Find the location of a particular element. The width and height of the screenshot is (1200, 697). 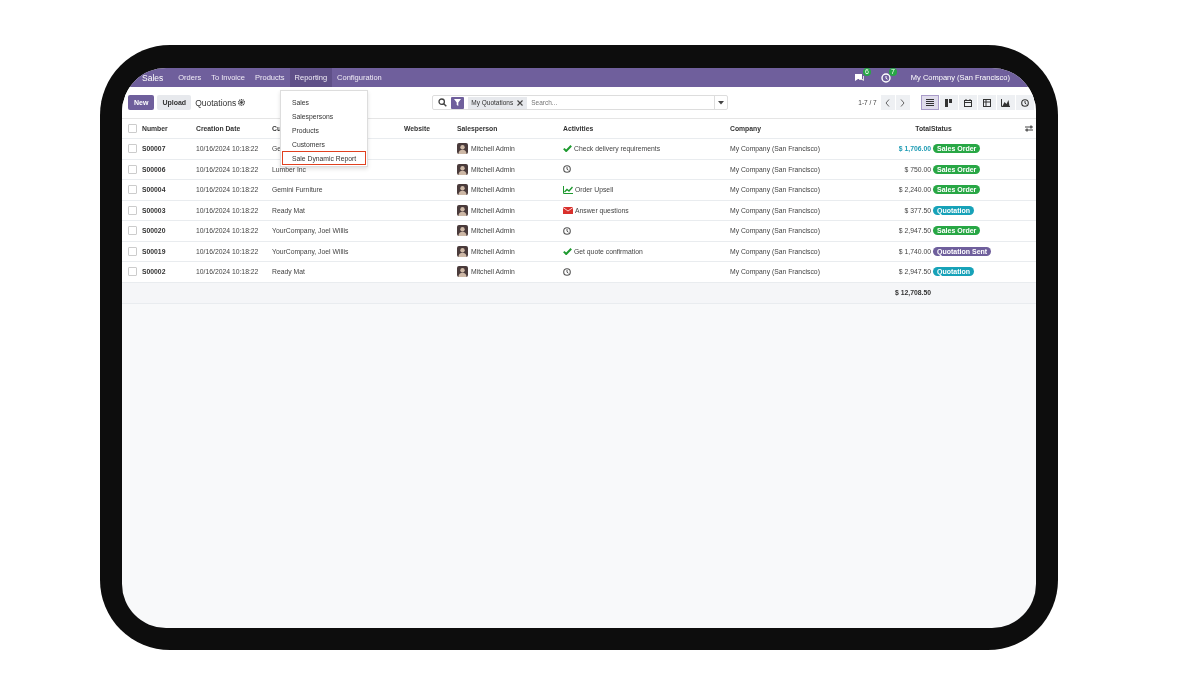

table-icon is located at coordinates (986, 102).